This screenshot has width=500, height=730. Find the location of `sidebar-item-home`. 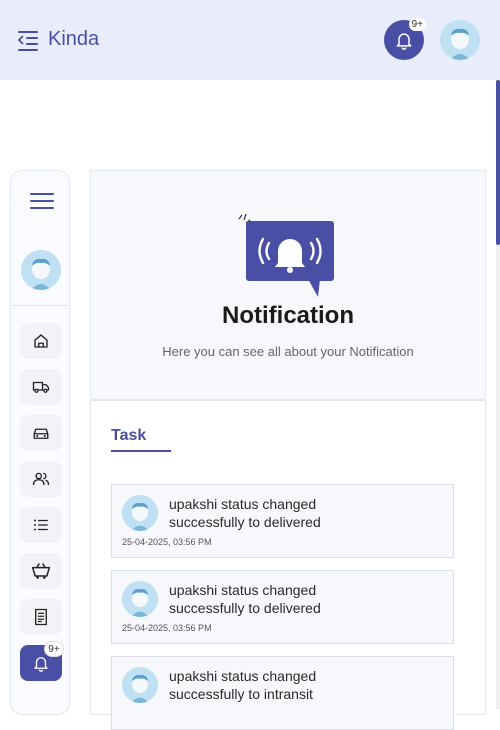

sidebar-item-home is located at coordinates (41, 341).